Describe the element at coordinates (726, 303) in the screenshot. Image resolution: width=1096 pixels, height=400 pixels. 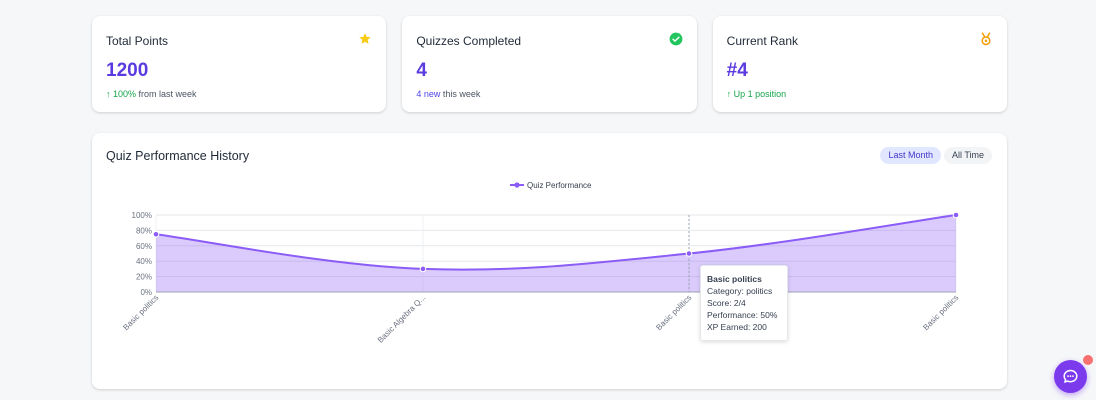
I see `tooltip-score: Score: 2/4` at that location.